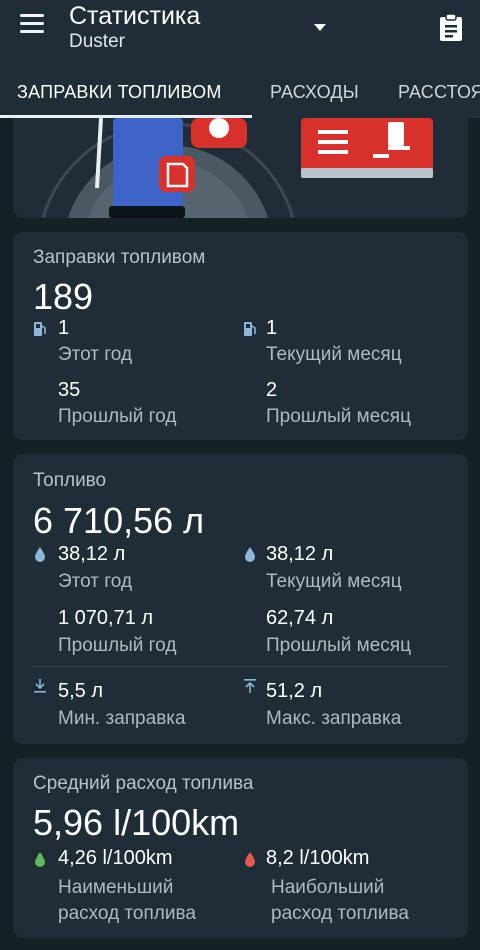 This screenshot has height=950, width=480. I want to click on consumption-min-value: 4,26 l/100km, so click(115, 858).